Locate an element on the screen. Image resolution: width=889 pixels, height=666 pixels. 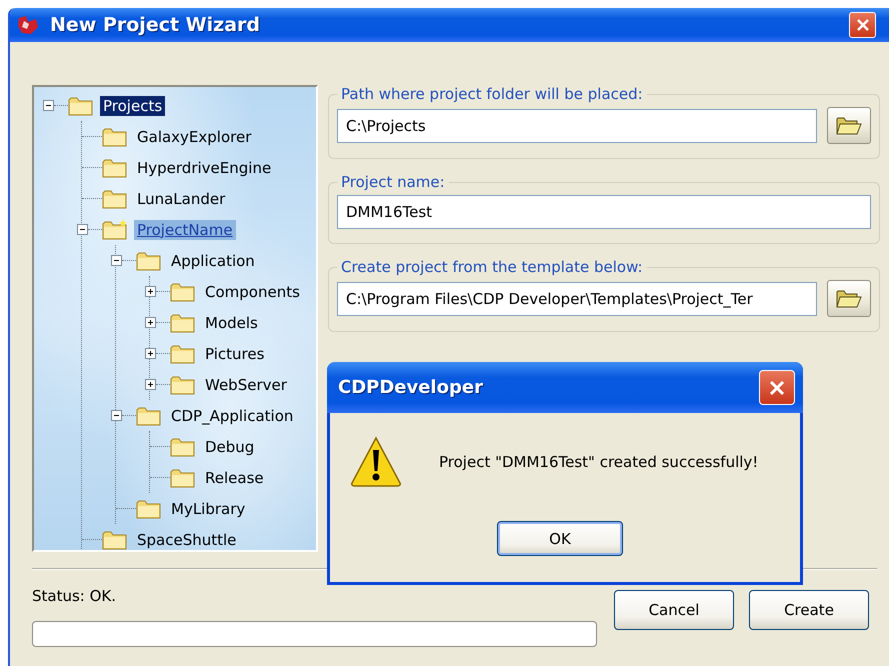
dialog-button: Create is located at coordinates (809, 610).